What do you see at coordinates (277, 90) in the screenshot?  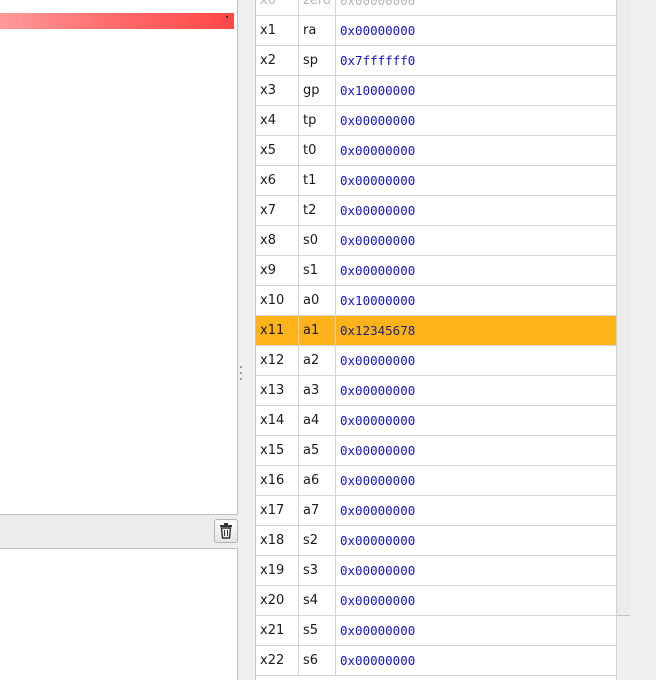 I see `register-name: x3` at bounding box center [277, 90].